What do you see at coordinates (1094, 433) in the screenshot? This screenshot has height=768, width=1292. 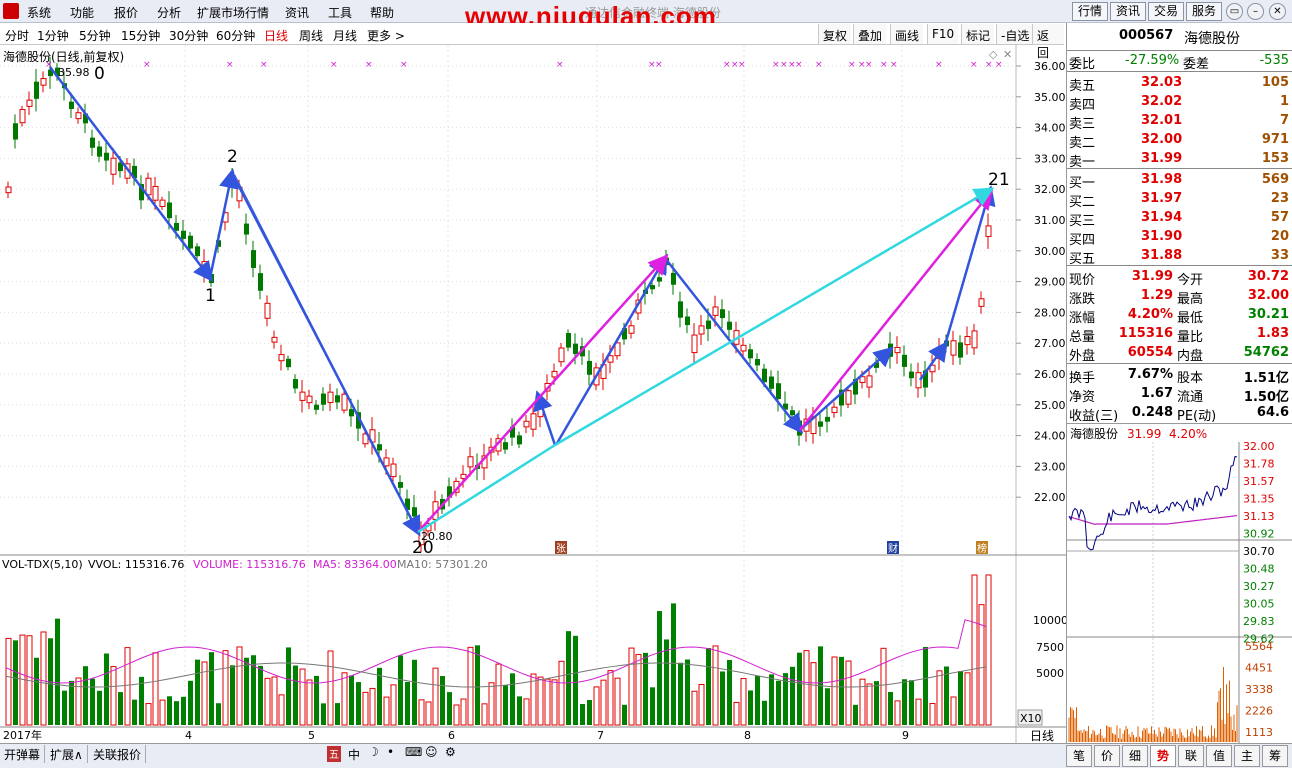 I see `mini-stock-name: 海德股份` at bounding box center [1094, 433].